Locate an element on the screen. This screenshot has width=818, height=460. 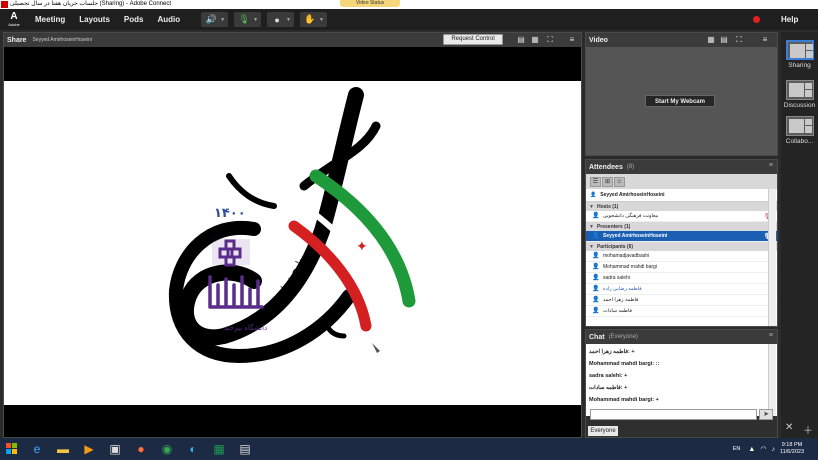
notepad-icon: ▤ is located at coordinates (245, 449).